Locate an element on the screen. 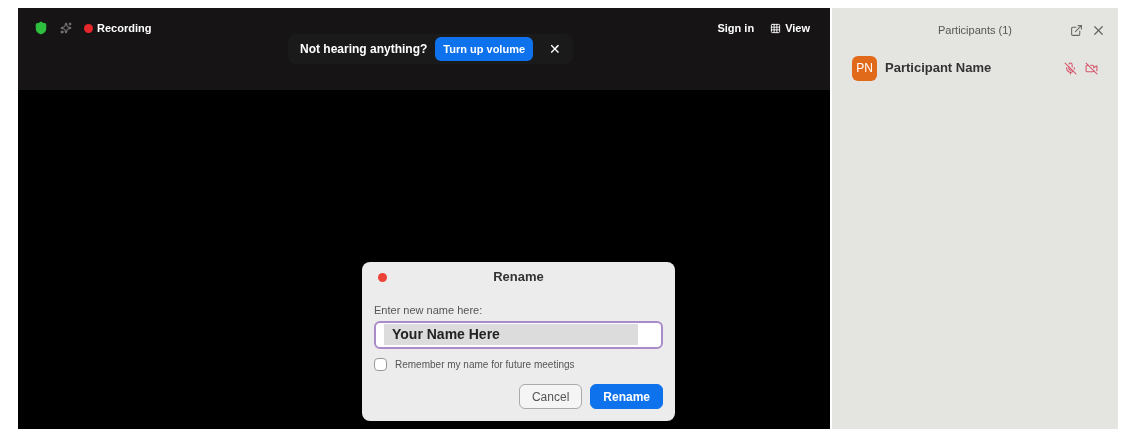  name-label: Enter new name here: is located at coordinates (429, 310).